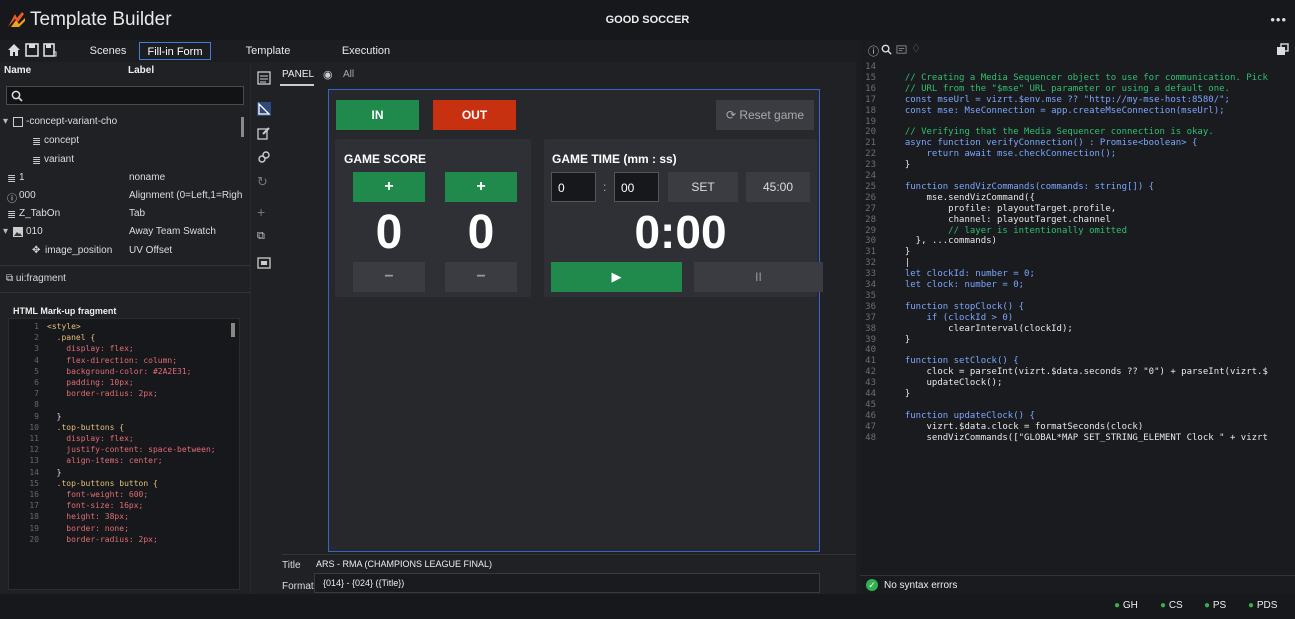 Image resolution: width=1295 pixels, height=619 pixels. Describe the element at coordinates (1278, 19) in the screenshot. I see `more-options-icon: •••` at that location.